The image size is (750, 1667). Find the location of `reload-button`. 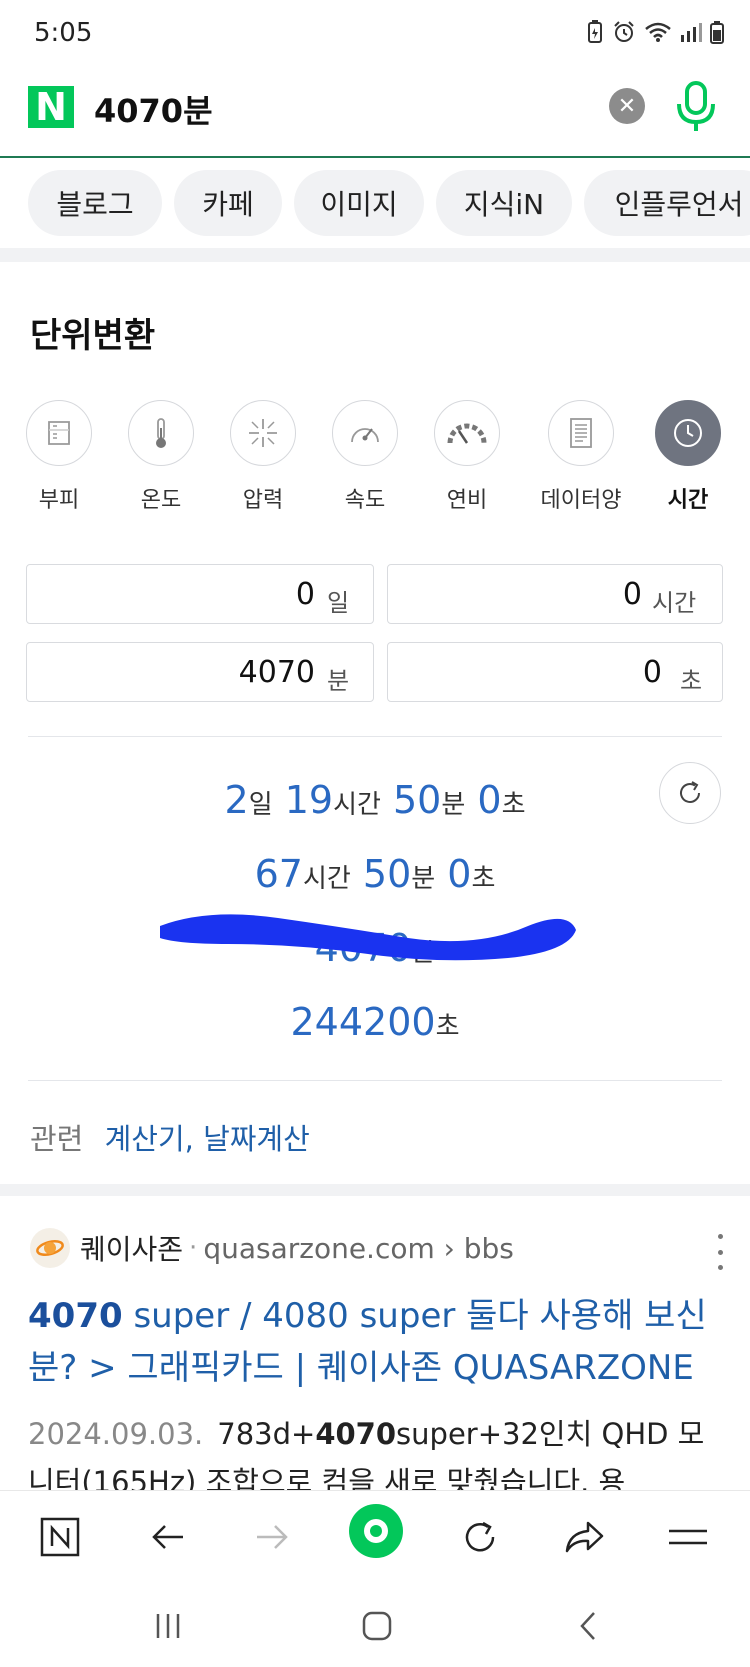

reload-button is located at coordinates (480, 1537).